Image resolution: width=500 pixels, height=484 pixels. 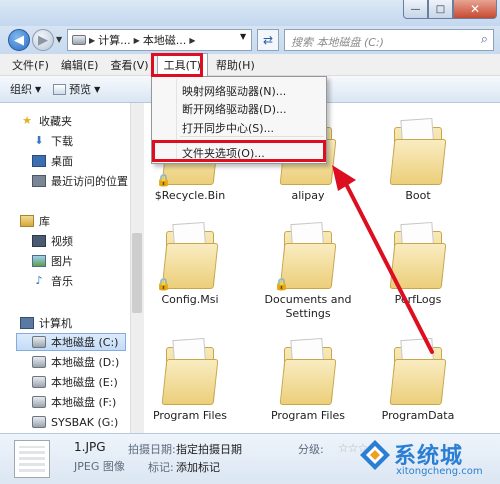 What do you see at coordinates (85, 342) in the screenshot?
I see `nav-label: 本地磁盘 (C:)` at bounding box center [85, 342].